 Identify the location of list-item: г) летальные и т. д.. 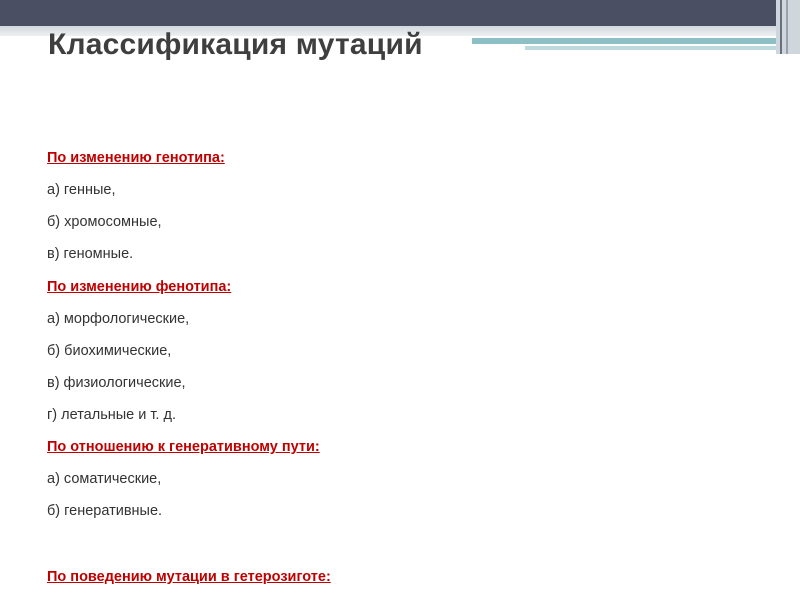
(111, 415).